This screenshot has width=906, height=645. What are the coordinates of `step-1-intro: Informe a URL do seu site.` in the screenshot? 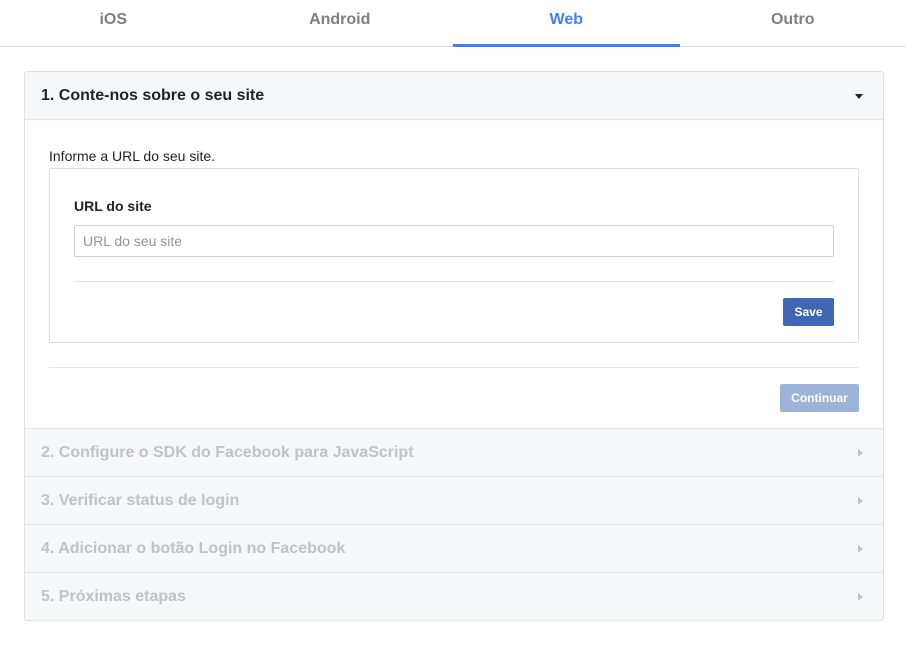 It's located at (132, 156).